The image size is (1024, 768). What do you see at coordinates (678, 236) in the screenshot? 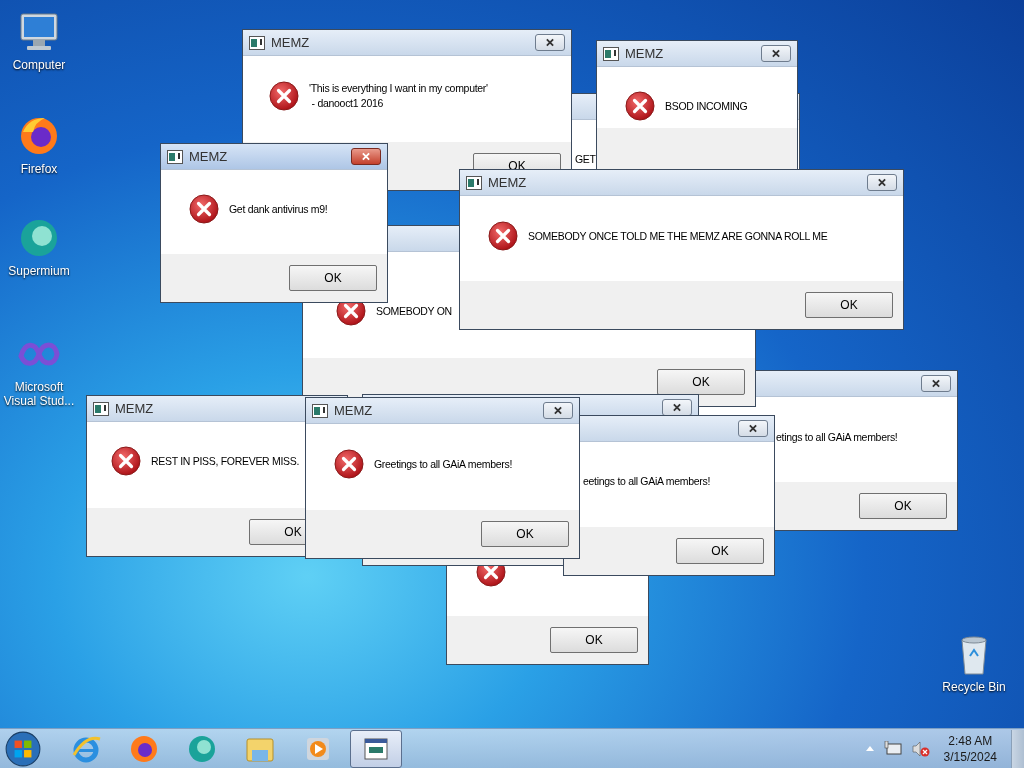
I see `error-message: SOMEBODY ONCE TOLD ME THE MEMZ ARE GONNA ROLL ME` at bounding box center [678, 236].